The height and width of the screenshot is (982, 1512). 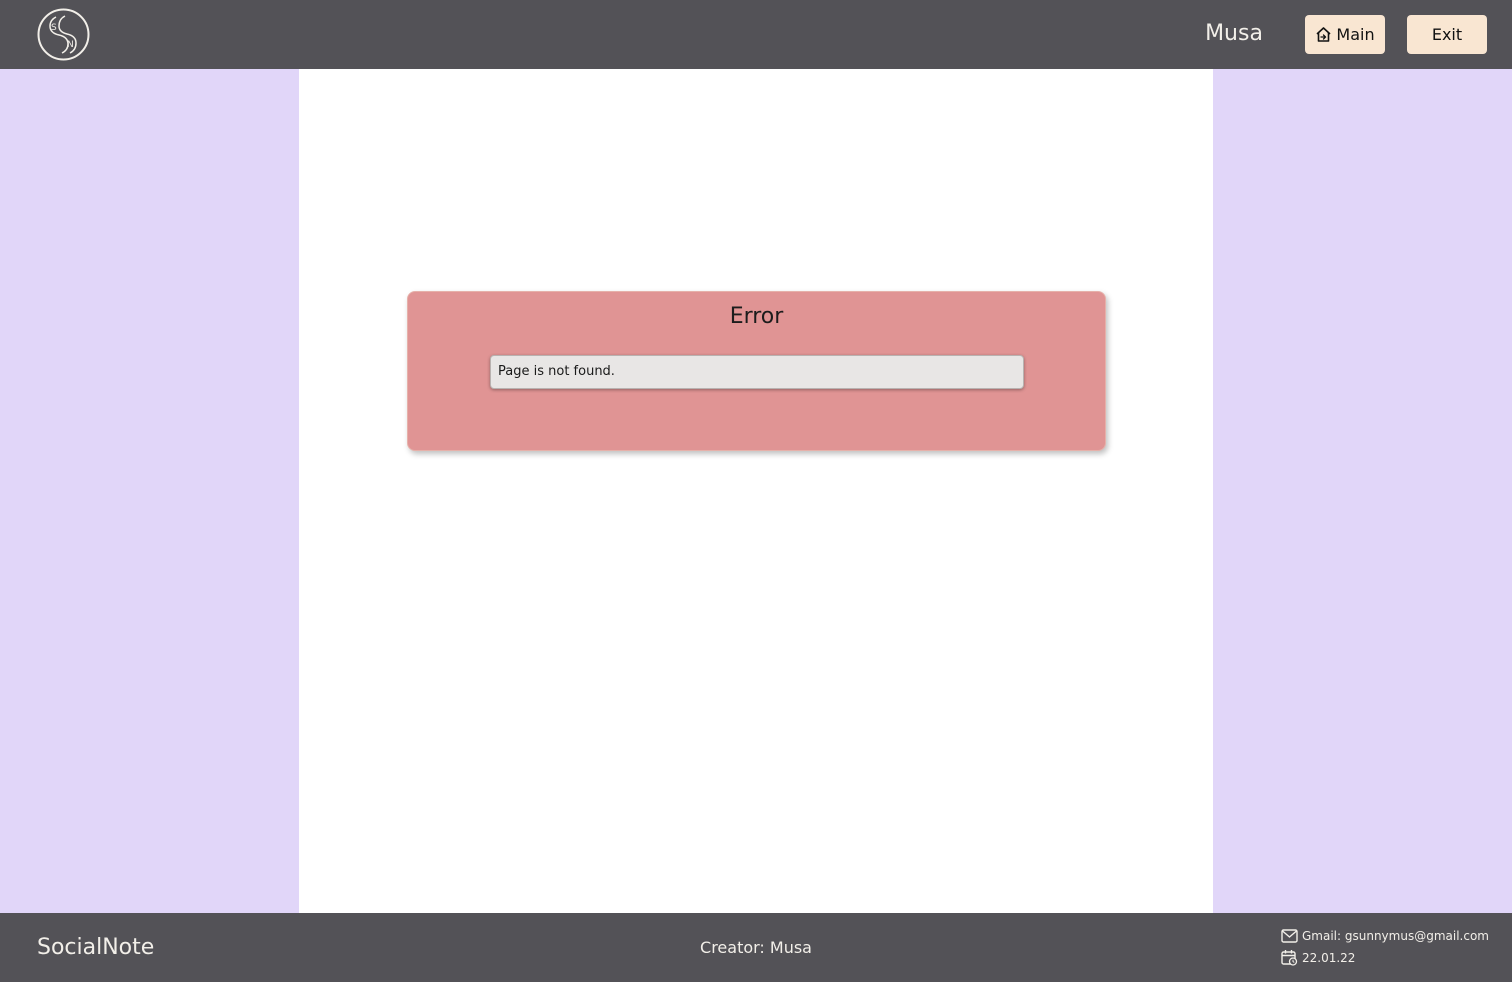 I want to click on footer-date-row: 22.01.22, so click(x=1318, y=957).